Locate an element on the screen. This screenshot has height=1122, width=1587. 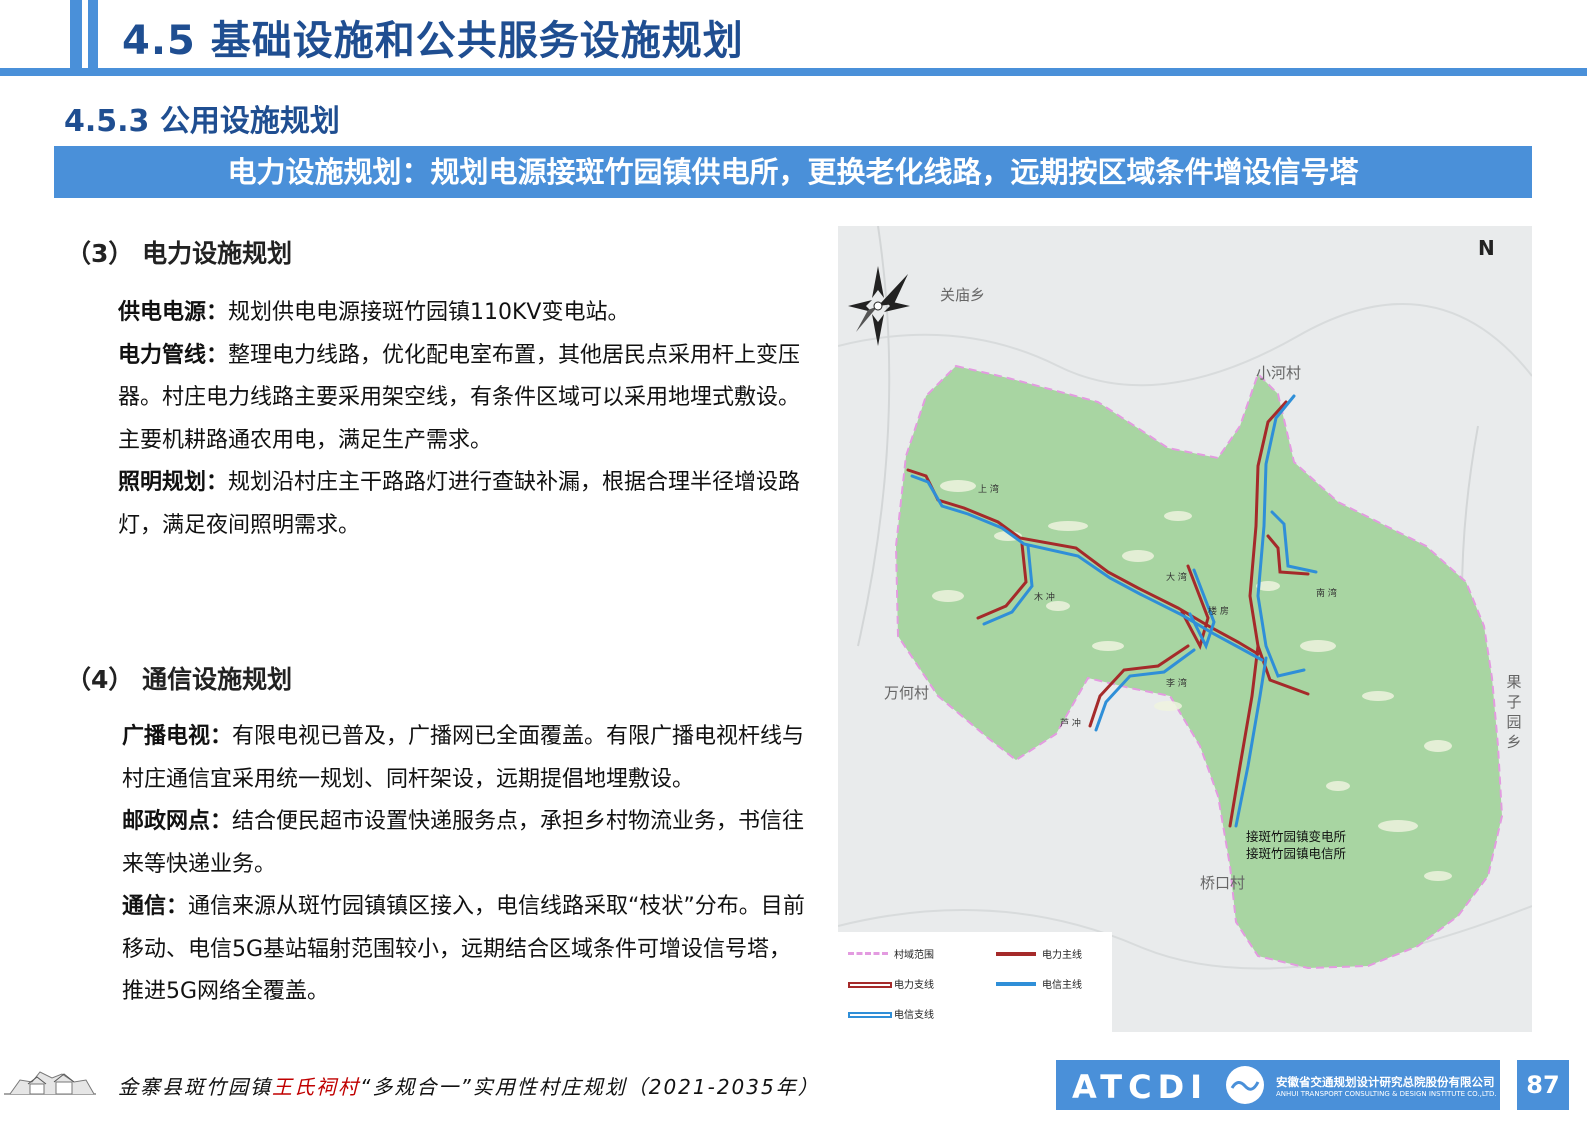
legend-label: 电力支线 is located at coordinates (914, 985).